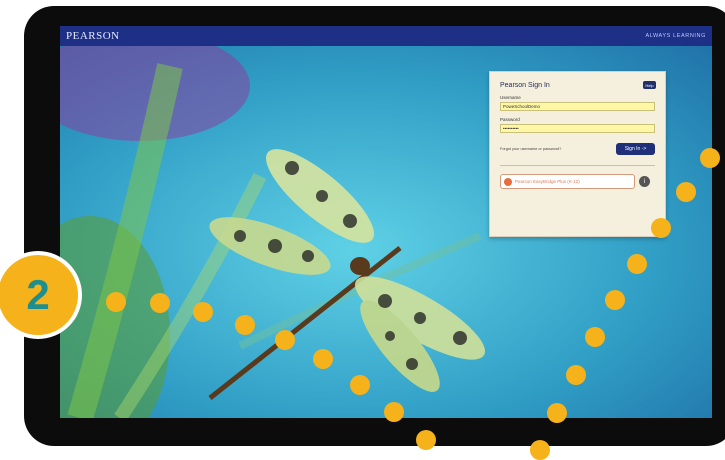  What do you see at coordinates (508, 181) in the screenshot?
I see `partner-logo-icon` at bounding box center [508, 181].